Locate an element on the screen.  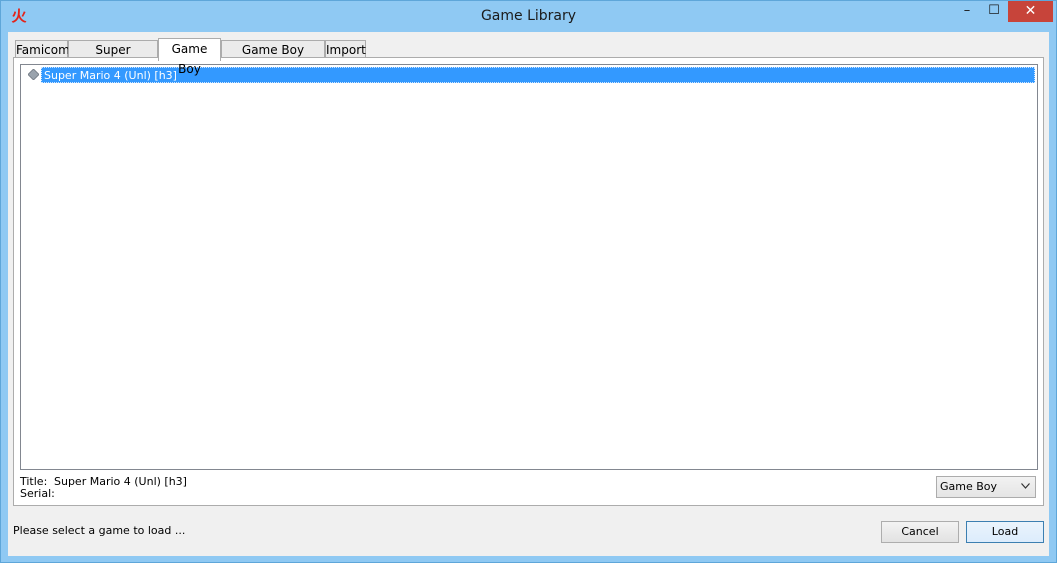
window-title: Game Library is located at coordinates (528, 16).